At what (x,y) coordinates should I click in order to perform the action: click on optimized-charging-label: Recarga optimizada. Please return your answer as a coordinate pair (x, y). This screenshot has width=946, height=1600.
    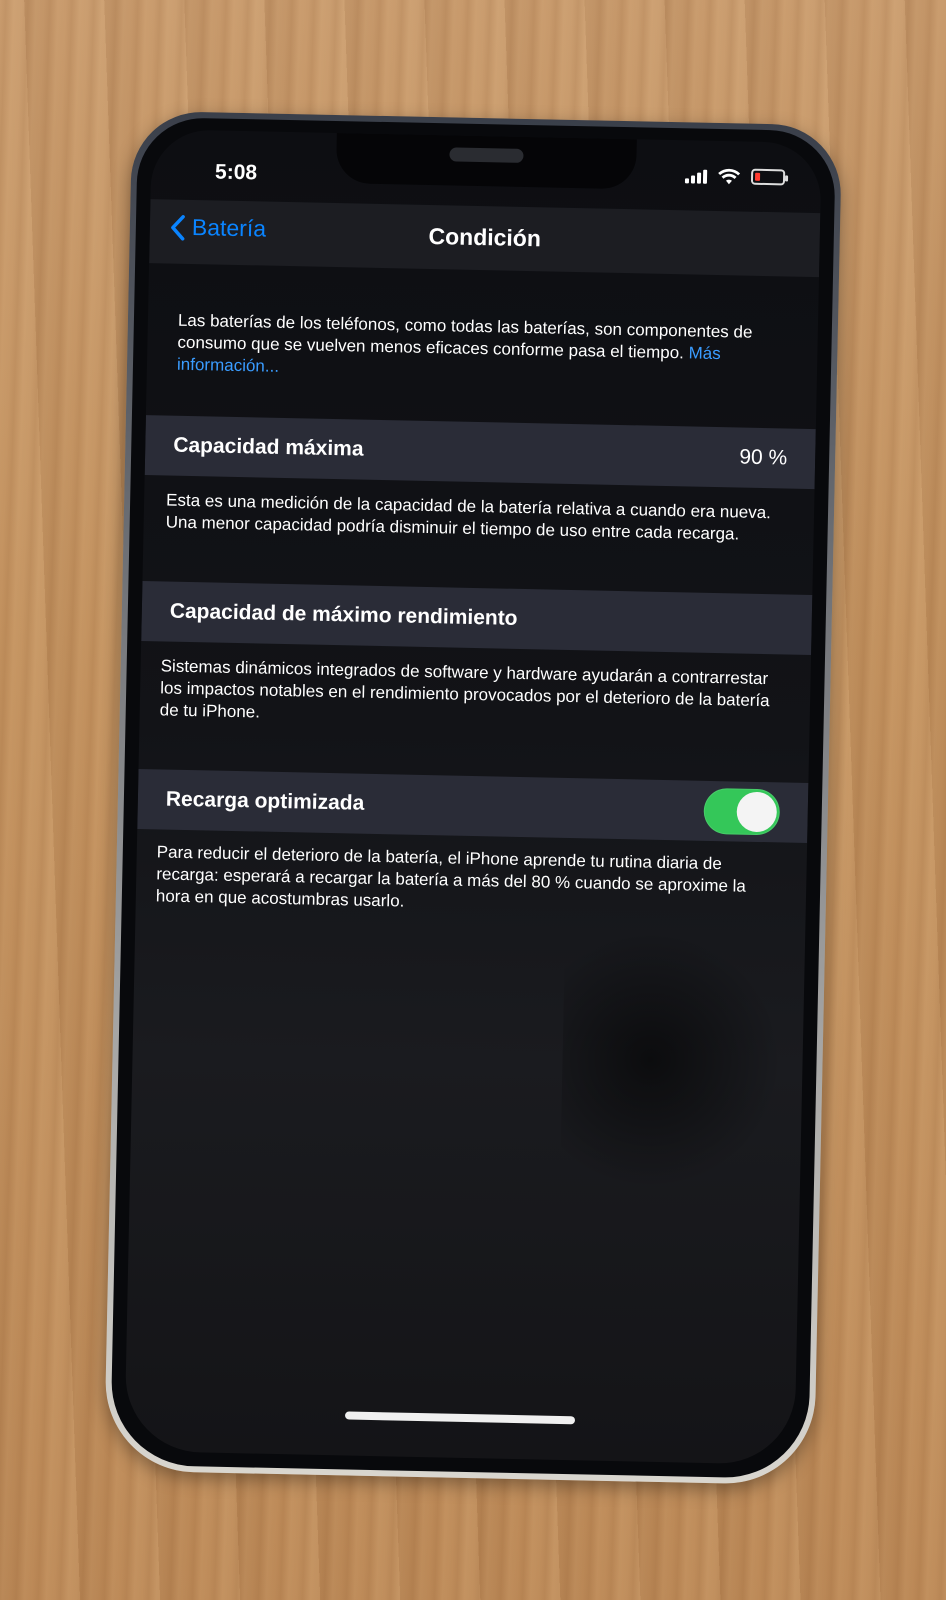
    Looking at the image, I should click on (265, 802).